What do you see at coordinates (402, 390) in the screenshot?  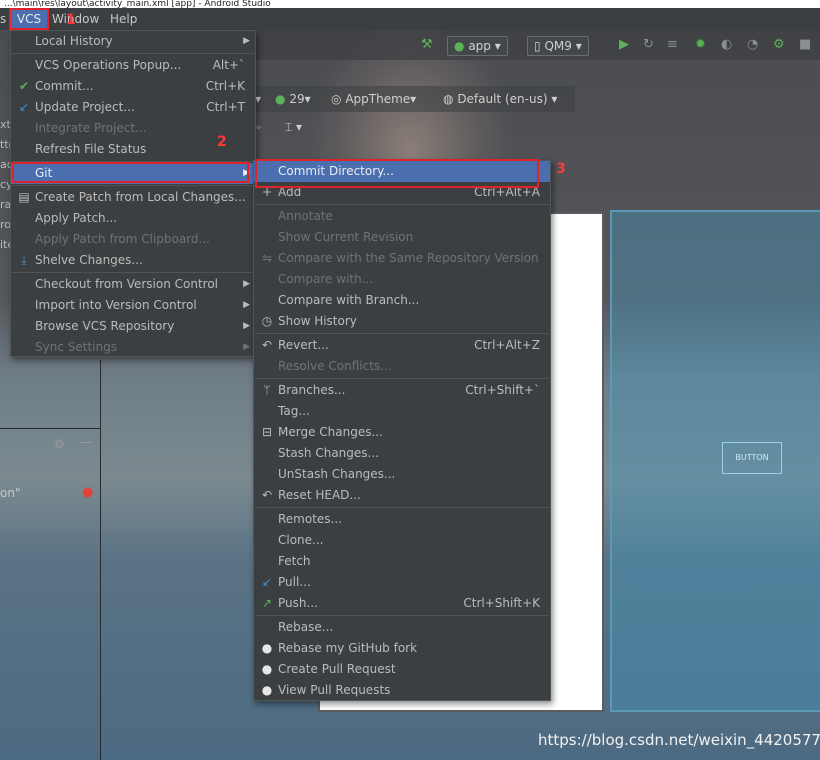 I see `git-item-branches: ᛘ Branches... Ctrl+Shift+`` at bounding box center [402, 390].